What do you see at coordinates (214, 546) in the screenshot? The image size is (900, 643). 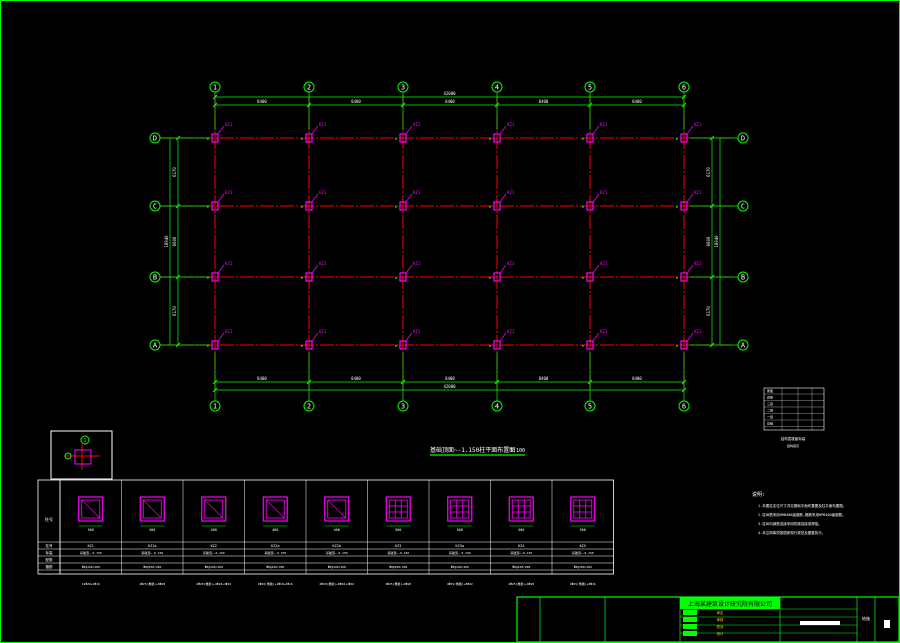 I see `schedule-col-name: KZ2` at bounding box center [214, 546].